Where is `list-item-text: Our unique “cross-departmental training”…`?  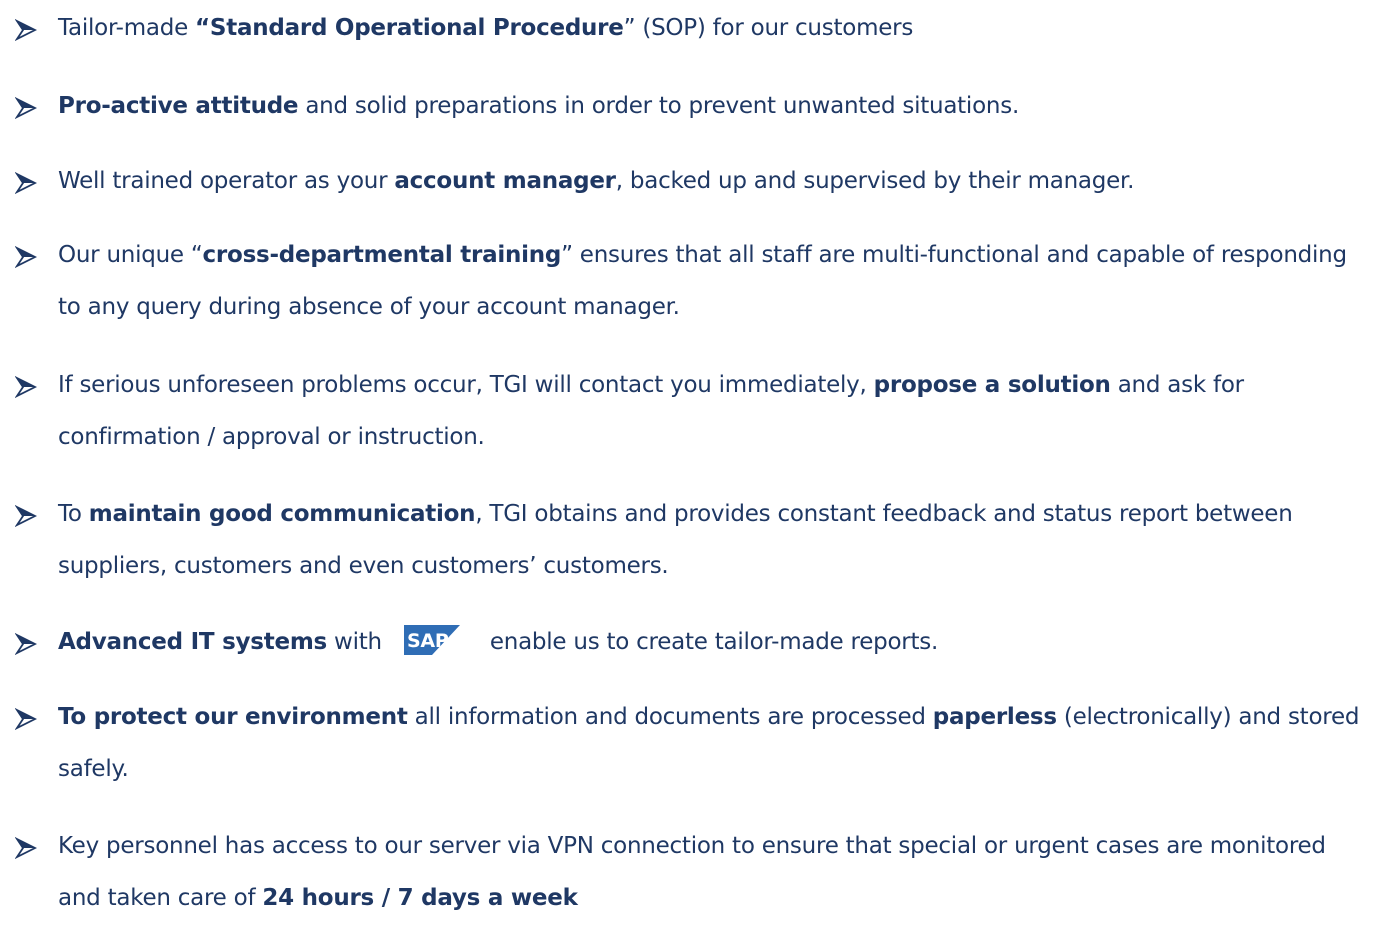 list-item-text: Our unique “cross-departmental training”… is located at coordinates (702, 281).